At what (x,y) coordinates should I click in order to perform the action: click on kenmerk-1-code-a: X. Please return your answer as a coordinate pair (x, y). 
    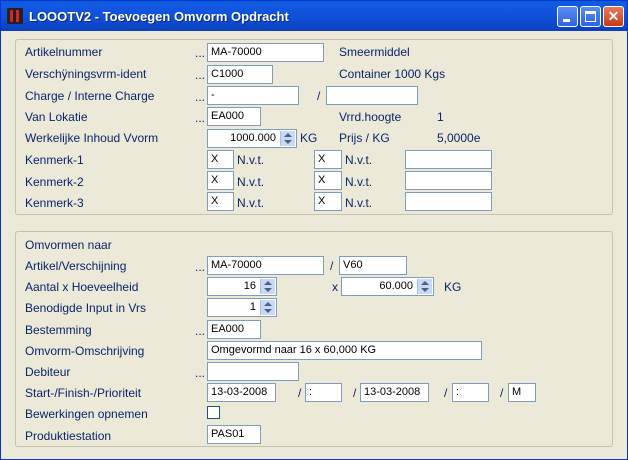
    Looking at the image, I should click on (220, 159).